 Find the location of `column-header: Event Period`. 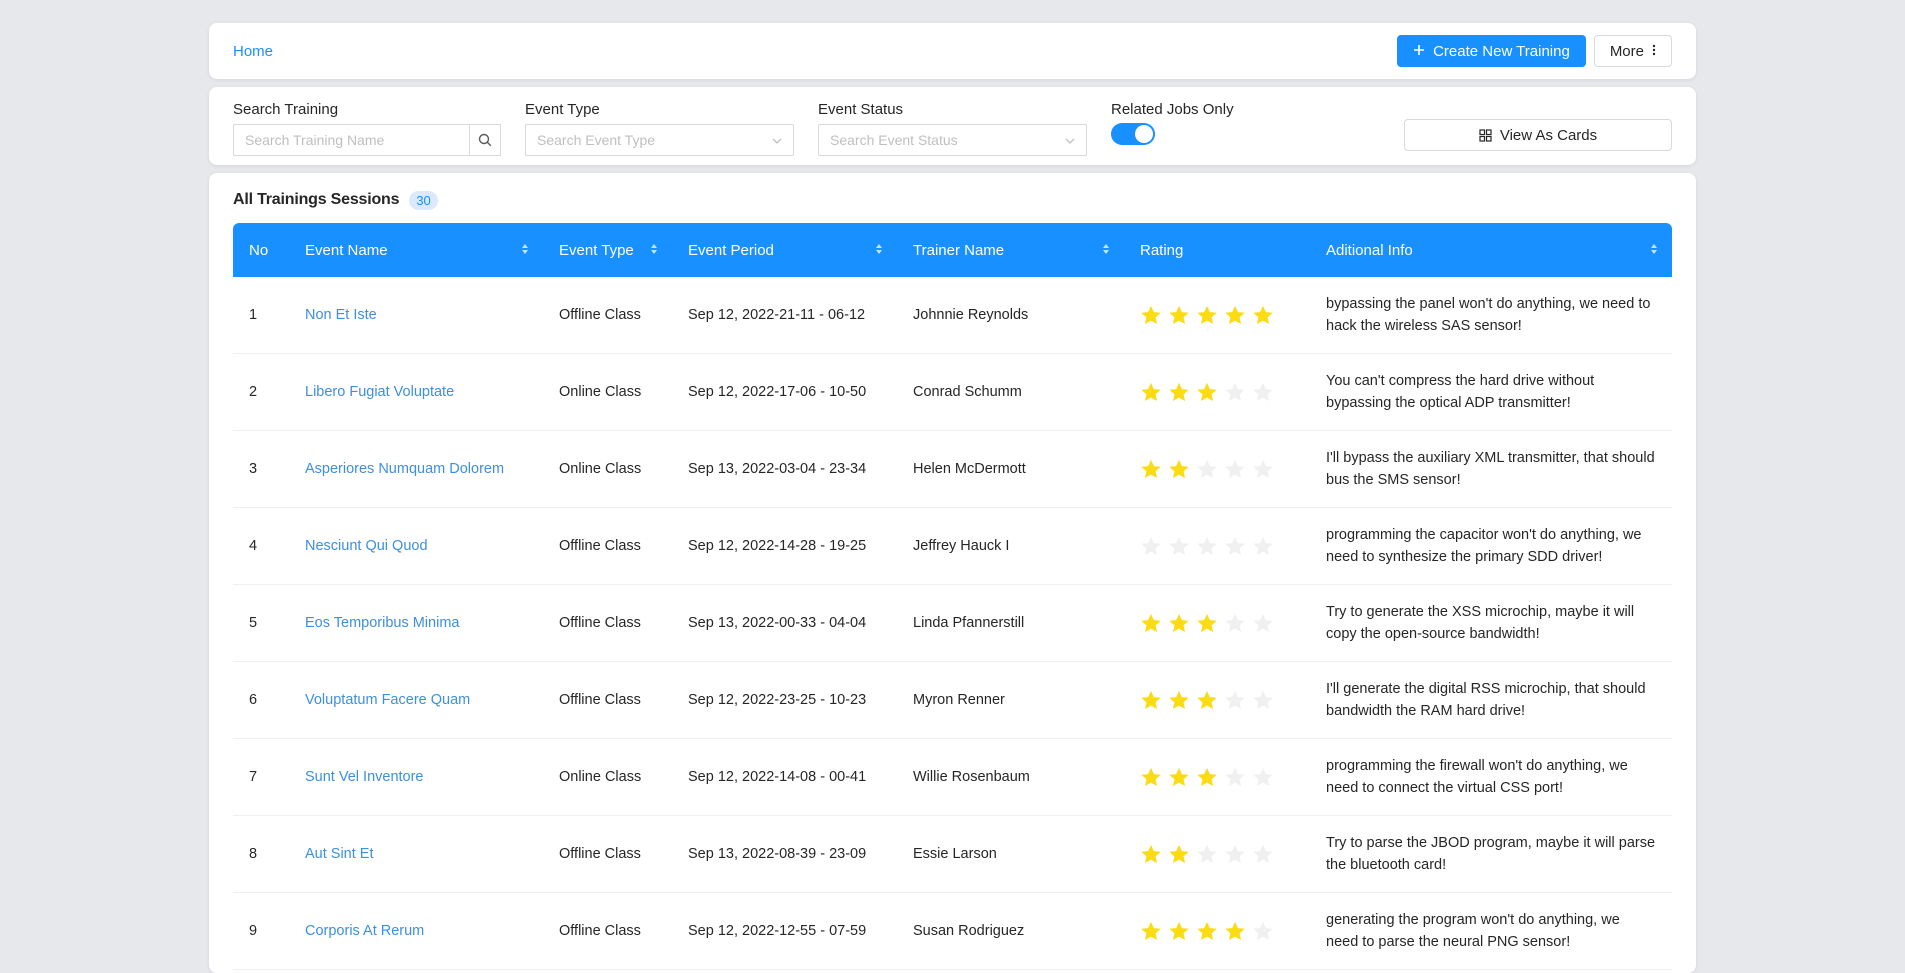

column-header: Event Period is located at coordinates (784, 250).